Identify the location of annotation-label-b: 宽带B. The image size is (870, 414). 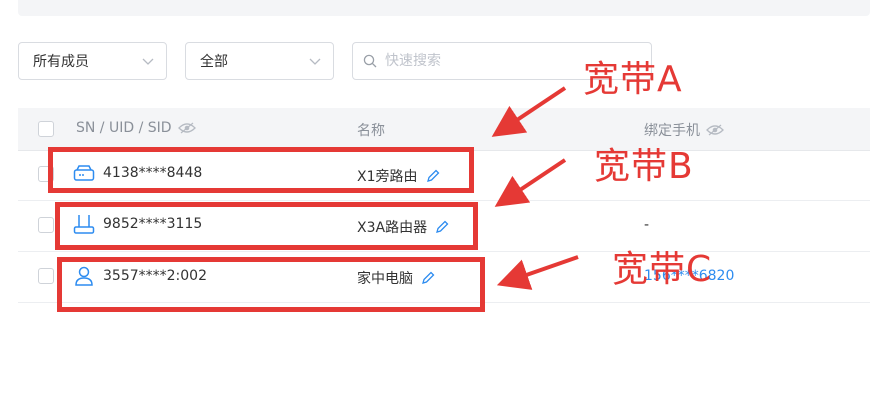
(644, 166).